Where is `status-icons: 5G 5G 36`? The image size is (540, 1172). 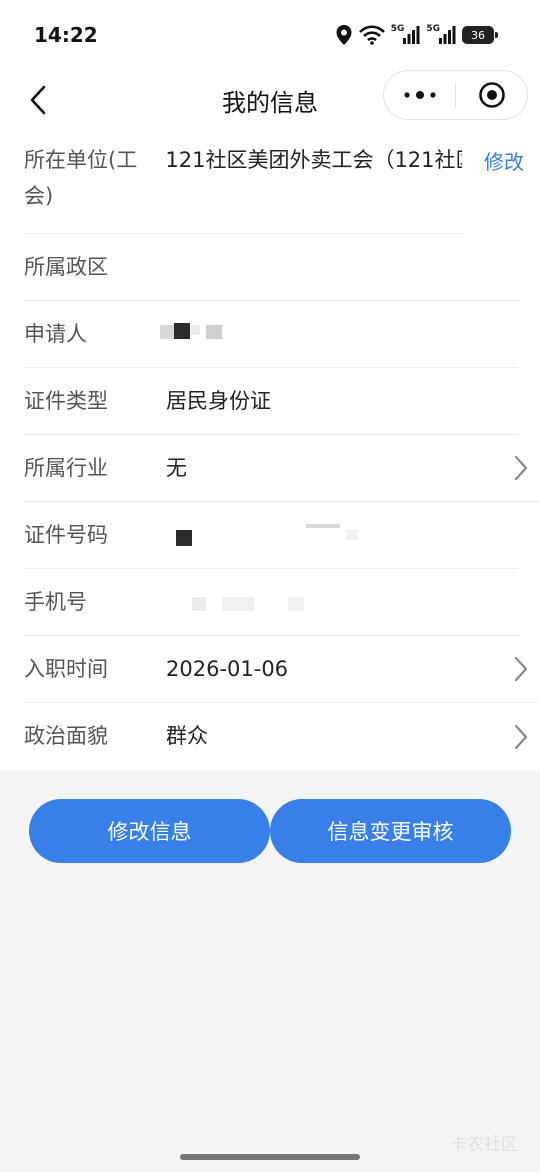 status-icons: 5G 5G 36 is located at coordinates (416, 35).